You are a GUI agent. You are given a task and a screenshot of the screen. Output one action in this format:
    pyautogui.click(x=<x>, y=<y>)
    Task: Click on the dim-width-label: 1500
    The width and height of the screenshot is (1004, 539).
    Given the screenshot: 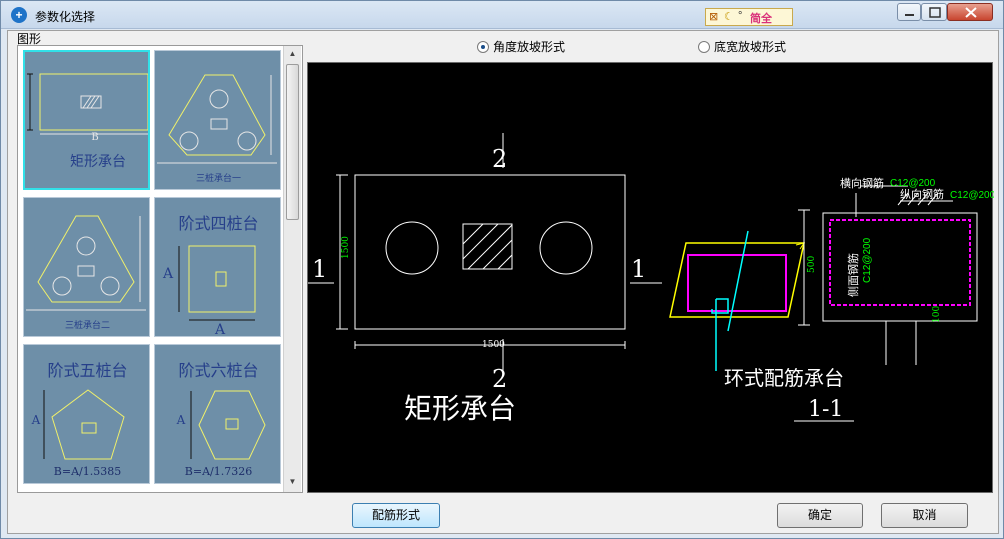 What is the action you would take?
    pyautogui.click(x=493, y=345)
    